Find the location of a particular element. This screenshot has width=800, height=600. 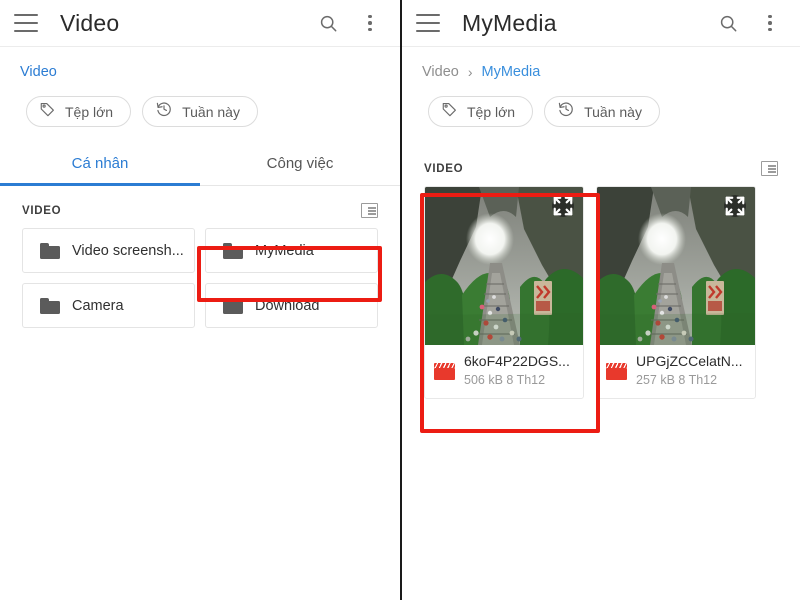

folder-label: MyMedia is located at coordinates (284, 250).